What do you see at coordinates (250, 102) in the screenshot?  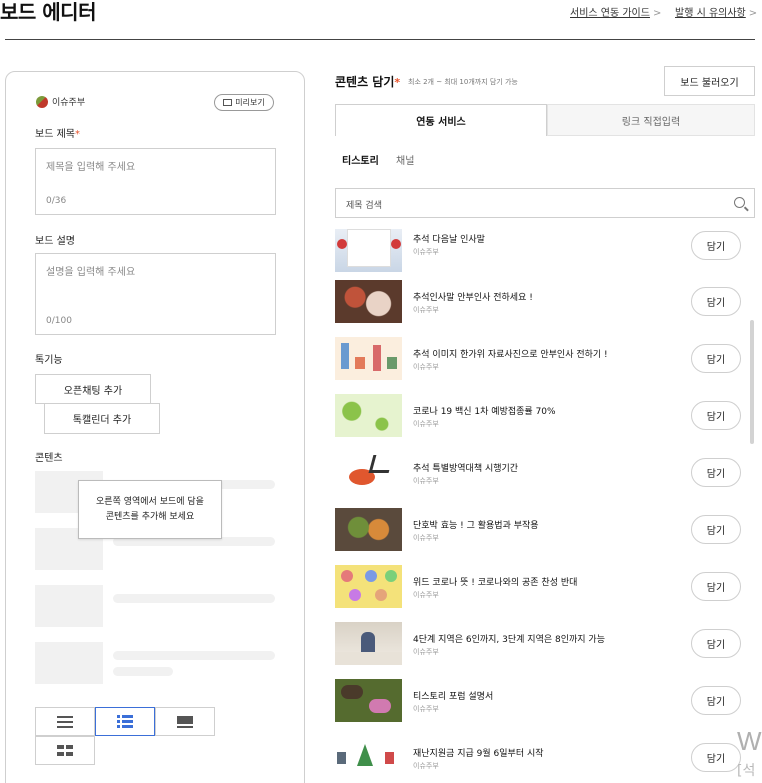 I see `preview-label: 미리보기` at bounding box center [250, 102].